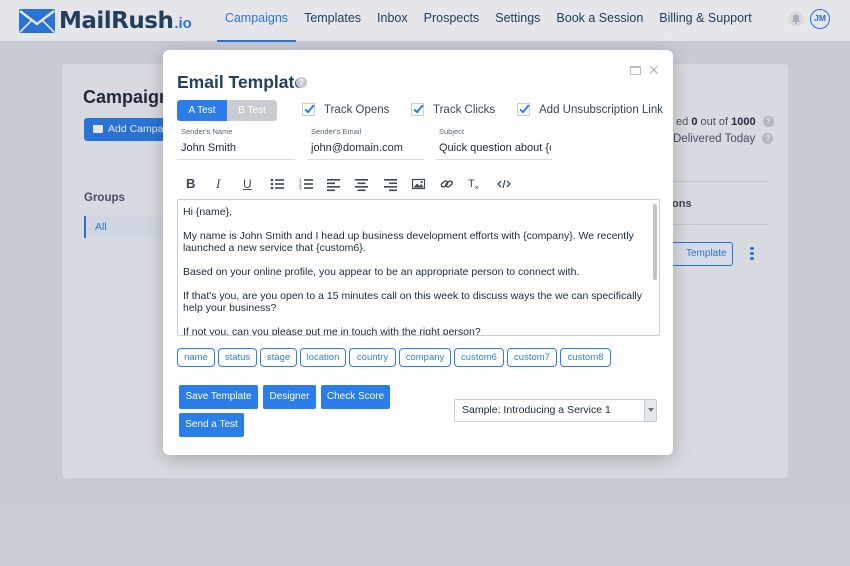 Image resolution: width=850 pixels, height=566 pixels. Describe the element at coordinates (504, 184) in the screenshot. I see `code-icon` at that location.